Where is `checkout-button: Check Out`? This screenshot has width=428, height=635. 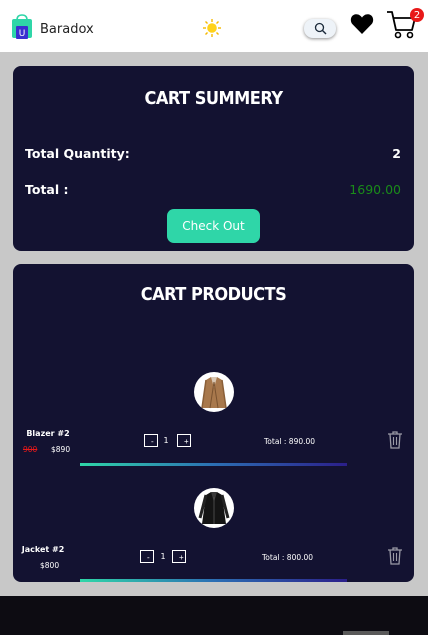 checkout-button: Check Out is located at coordinates (213, 226).